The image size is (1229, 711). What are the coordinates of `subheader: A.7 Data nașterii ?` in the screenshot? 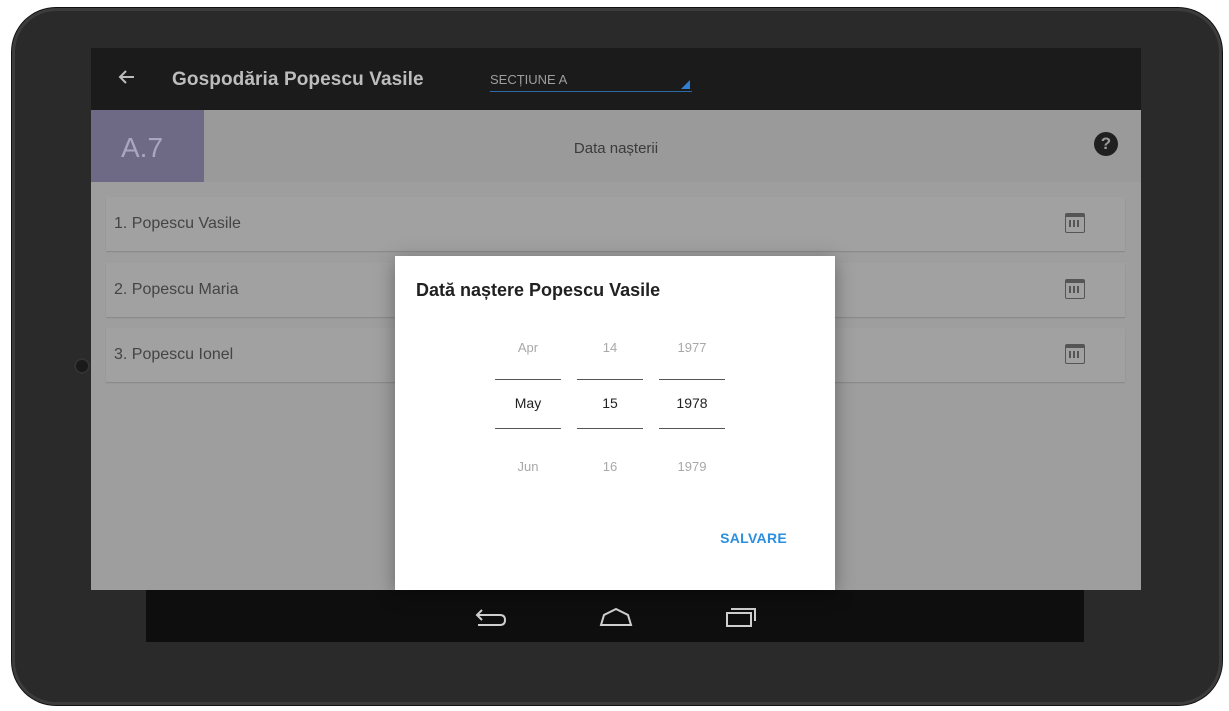 It's located at (616, 146).